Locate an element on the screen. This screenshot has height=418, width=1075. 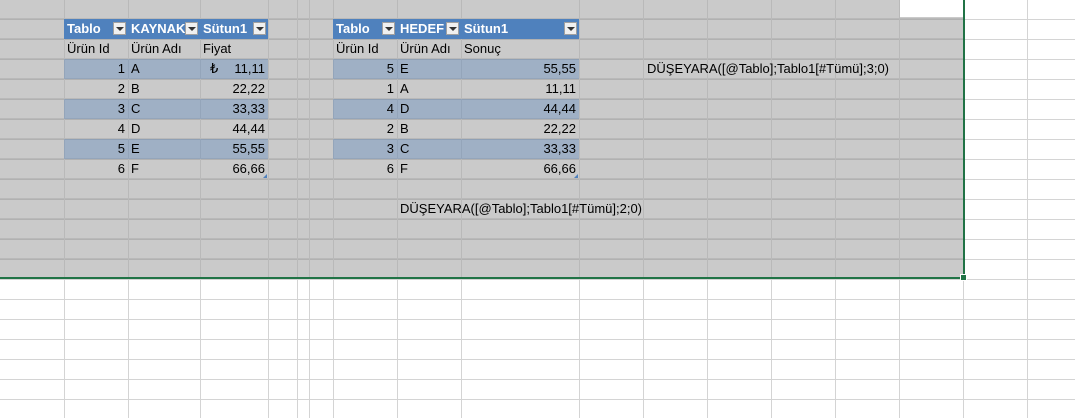
left-id-cell: 4 is located at coordinates (96, 129).